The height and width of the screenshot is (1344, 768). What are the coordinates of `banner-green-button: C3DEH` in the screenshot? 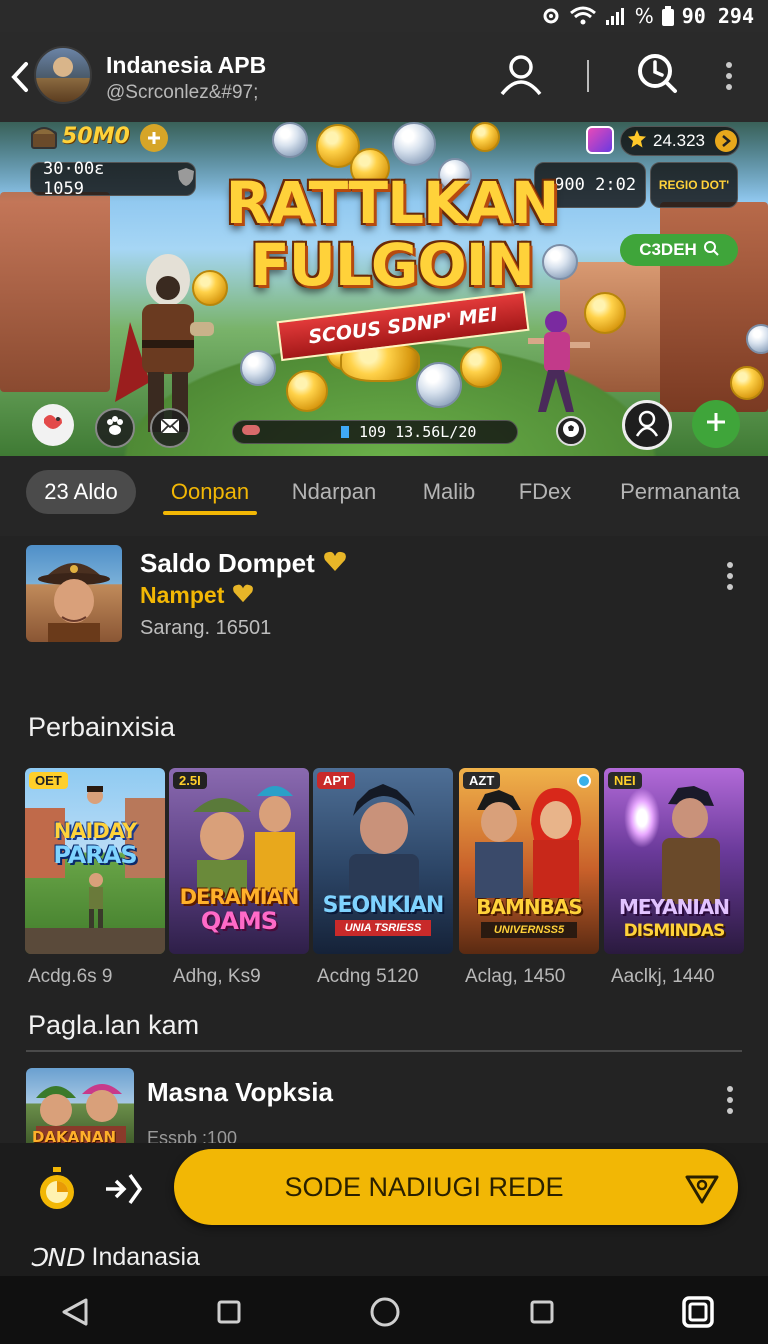 It's located at (679, 250).